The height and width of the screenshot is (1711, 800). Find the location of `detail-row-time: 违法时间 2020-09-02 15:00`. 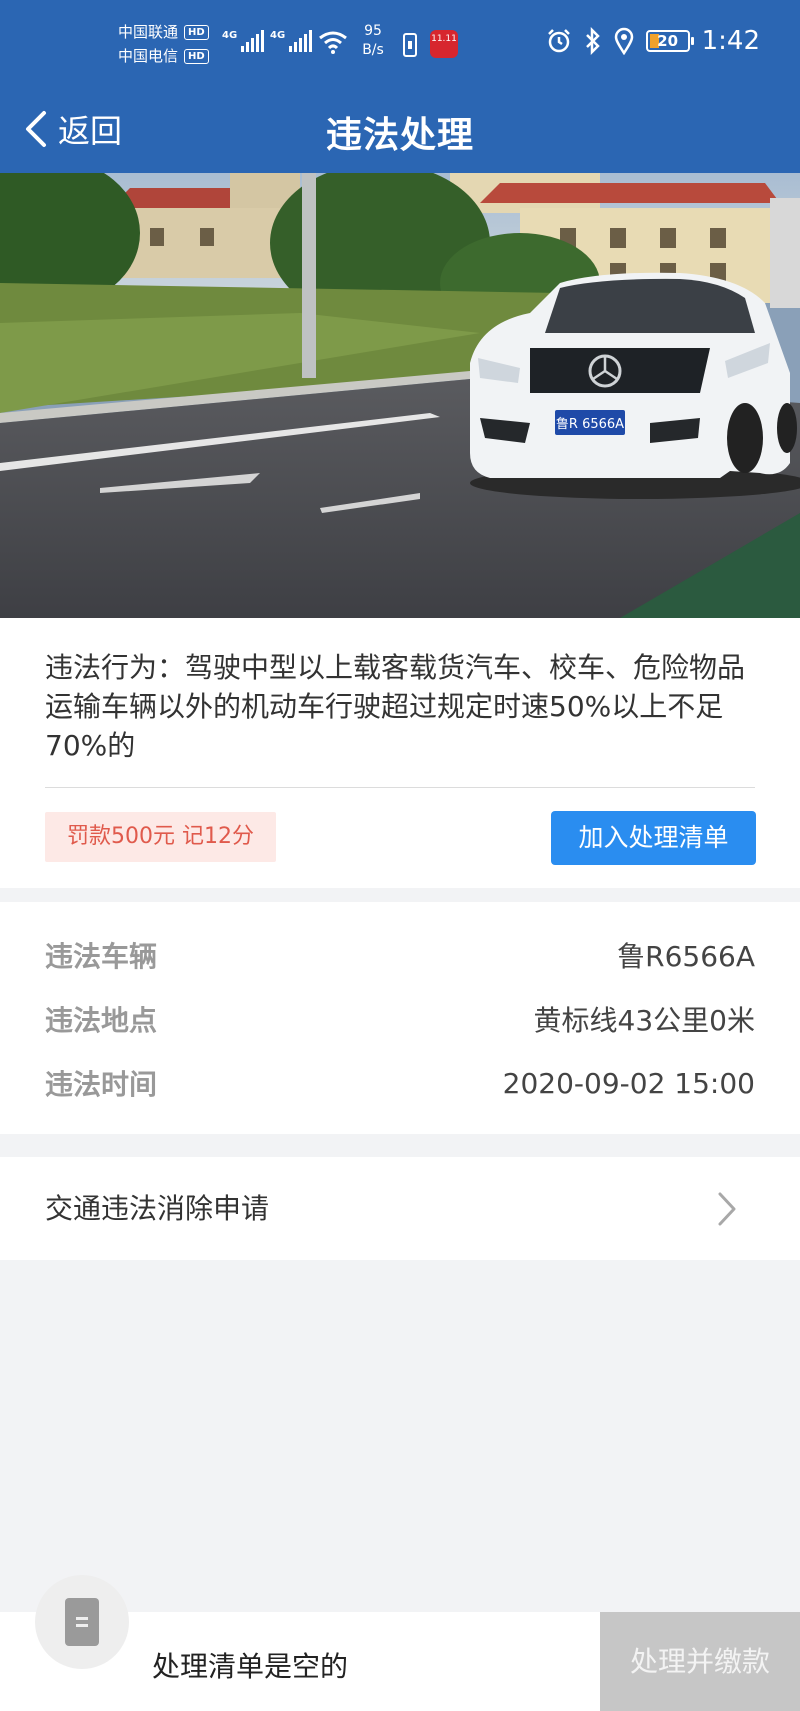

detail-row-time: 违法时间 2020-09-02 15:00 is located at coordinates (400, 1083).